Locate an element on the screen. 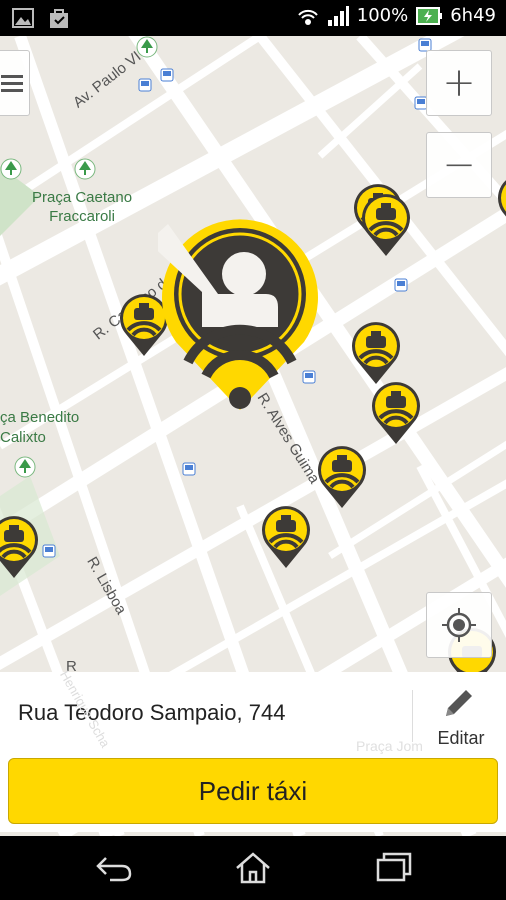 Image resolution: width=506 pixels, height=900 pixels. edit-label: Editar is located at coordinates (461, 738).